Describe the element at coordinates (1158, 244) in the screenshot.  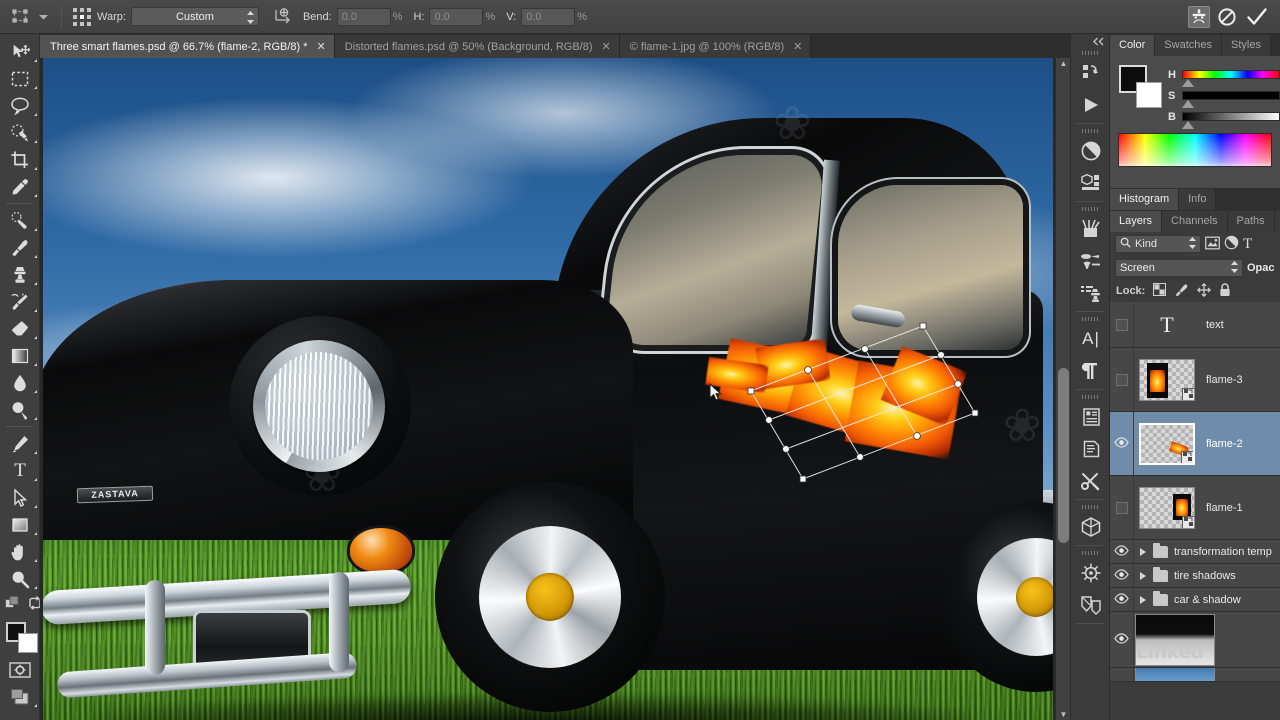
I see `layer-filter-kind-select: Kind` at that location.